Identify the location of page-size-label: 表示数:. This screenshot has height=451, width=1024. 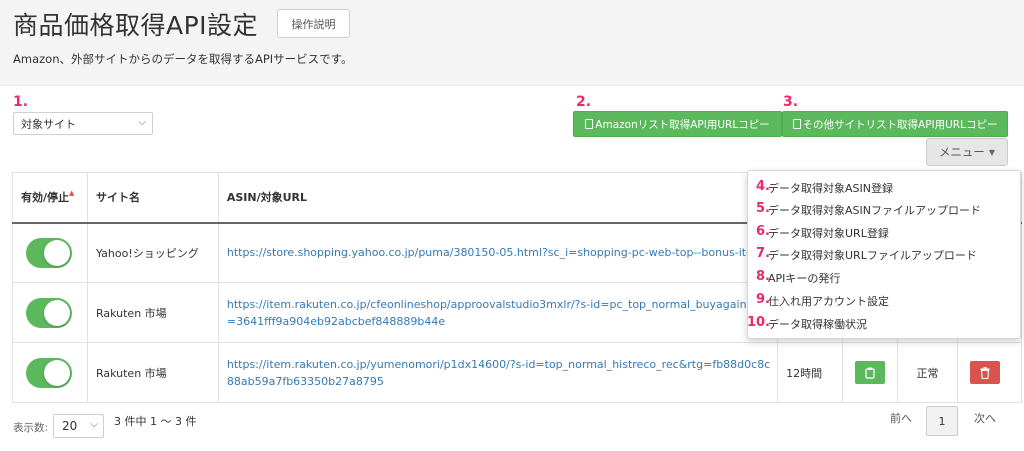
(31, 428).